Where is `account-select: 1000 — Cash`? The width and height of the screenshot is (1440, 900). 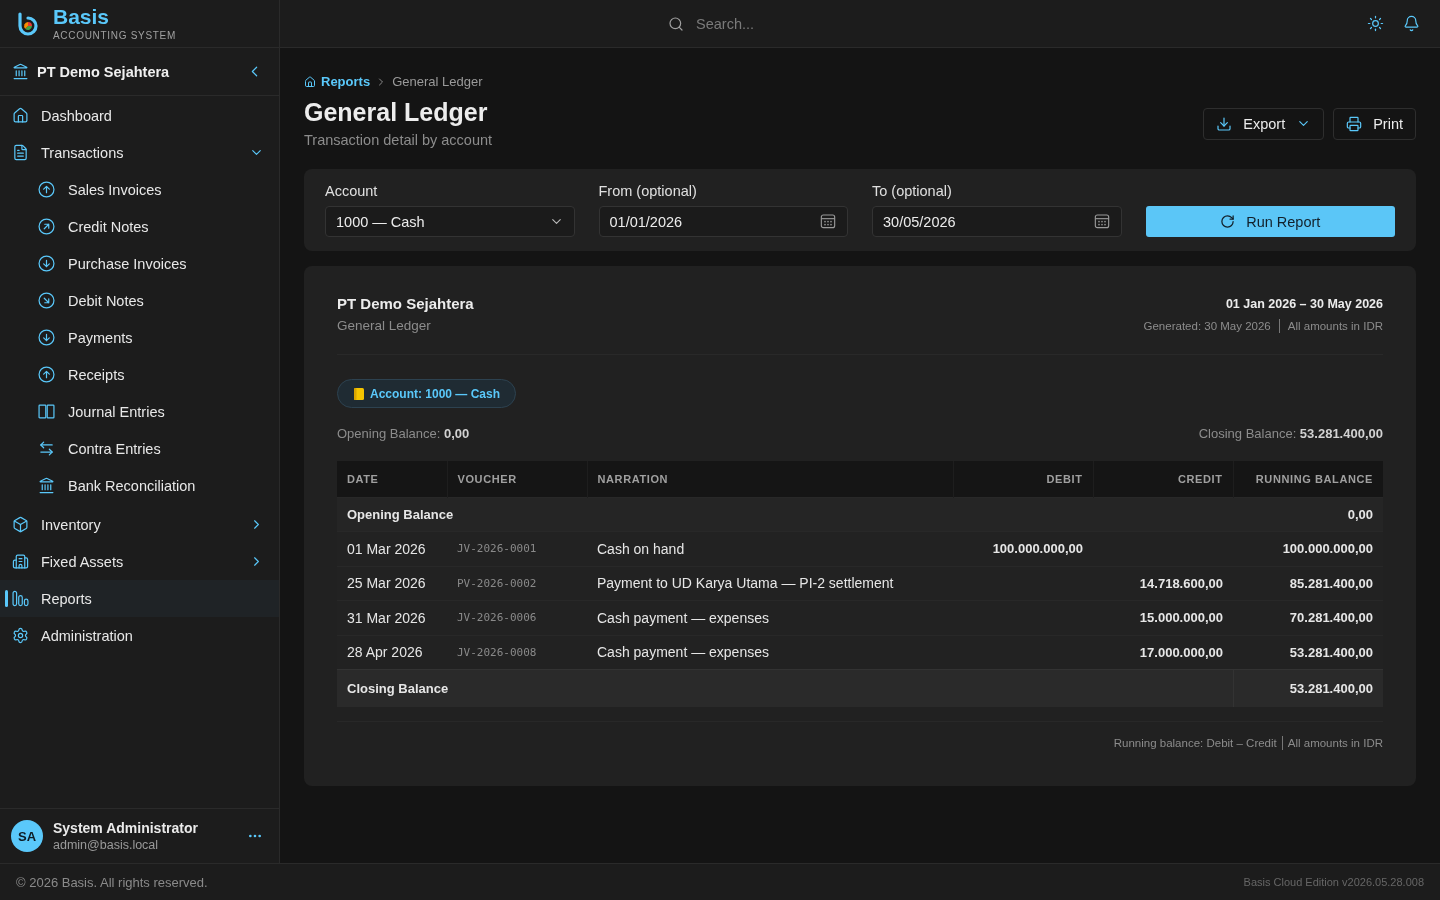
account-select: 1000 — Cash is located at coordinates (450, 221).